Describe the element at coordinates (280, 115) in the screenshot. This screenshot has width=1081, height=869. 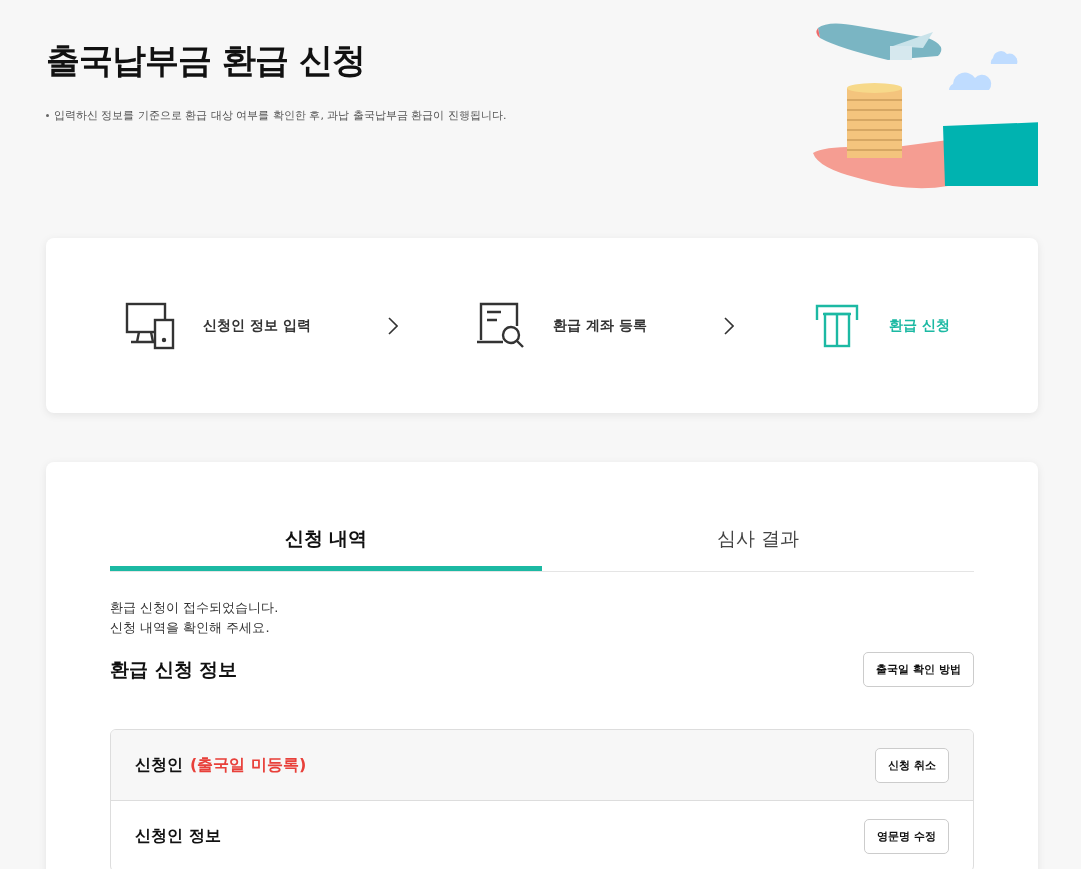
I see `page-description: 입력하신 정보를 기준으로 환급 대상 여부를 확인한 후, 과납 출국납부금 환급이 진행됩니다.` at that location.